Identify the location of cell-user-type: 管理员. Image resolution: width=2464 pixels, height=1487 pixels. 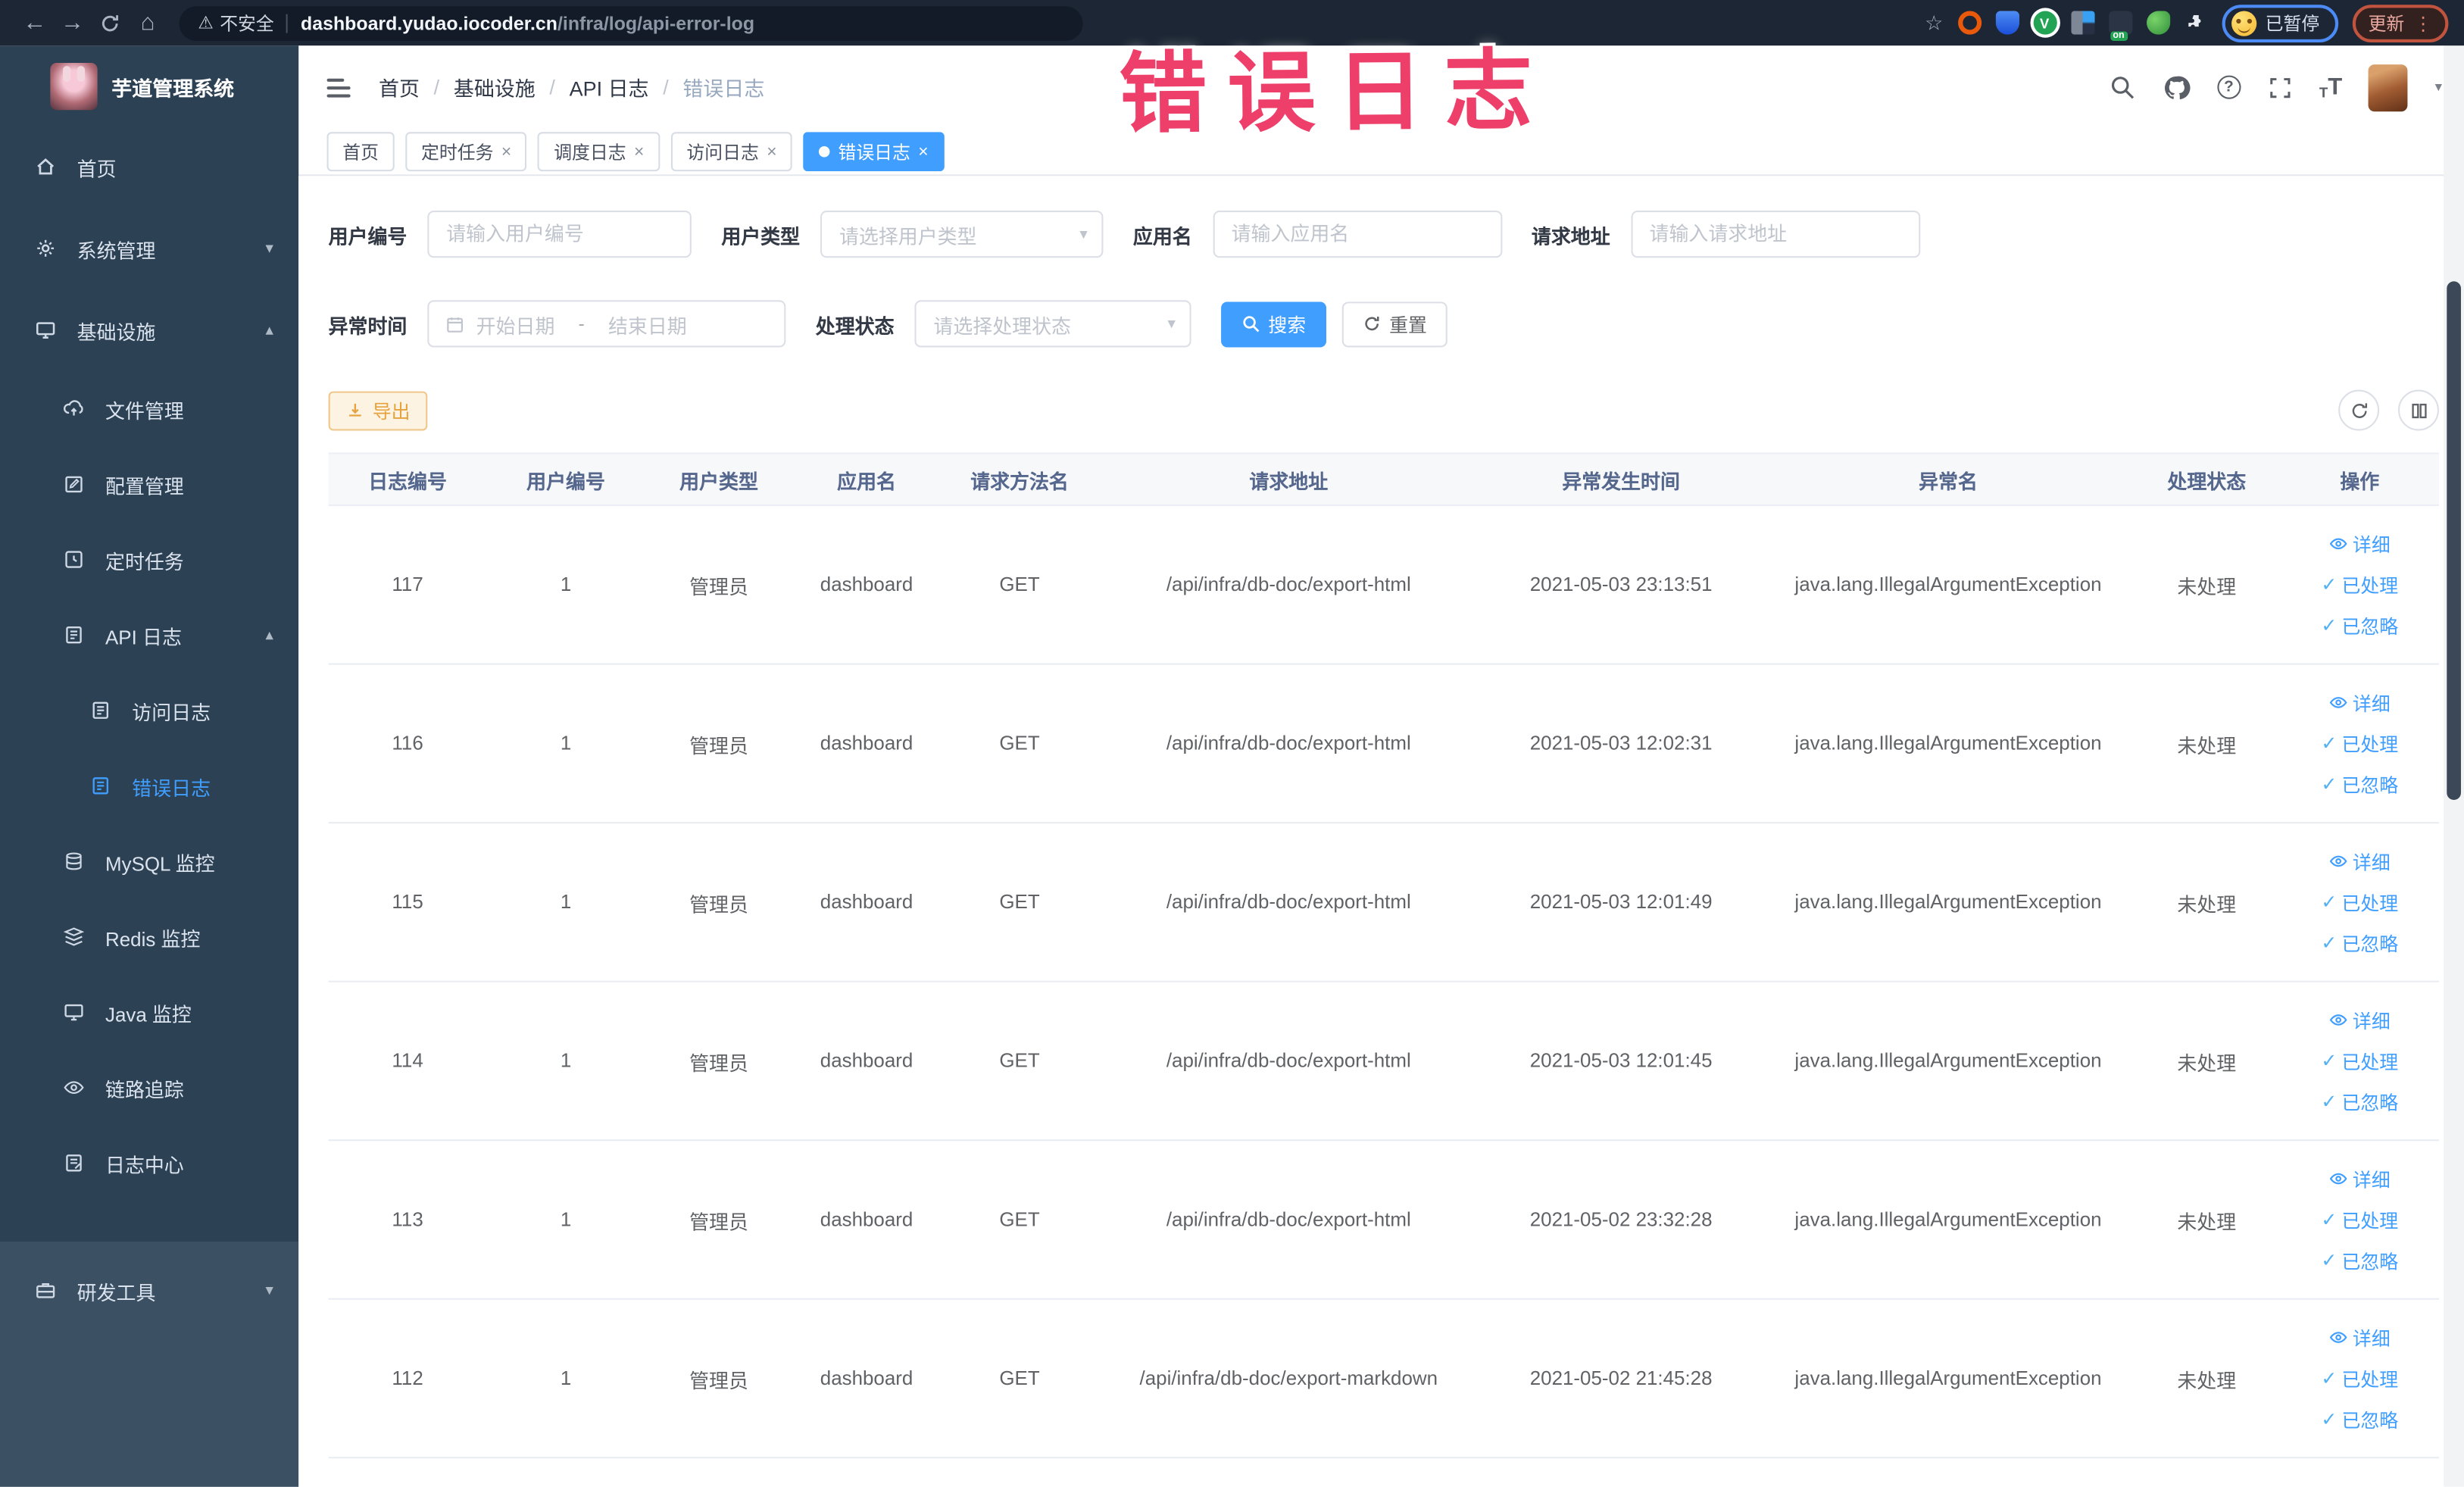
(718, 1381).